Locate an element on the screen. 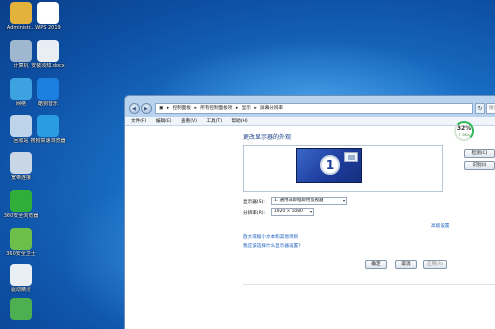 This screenshot has height=329, width=495. desktop-icon-label: 酷狗音乐 is located at coordinates (47, 104).